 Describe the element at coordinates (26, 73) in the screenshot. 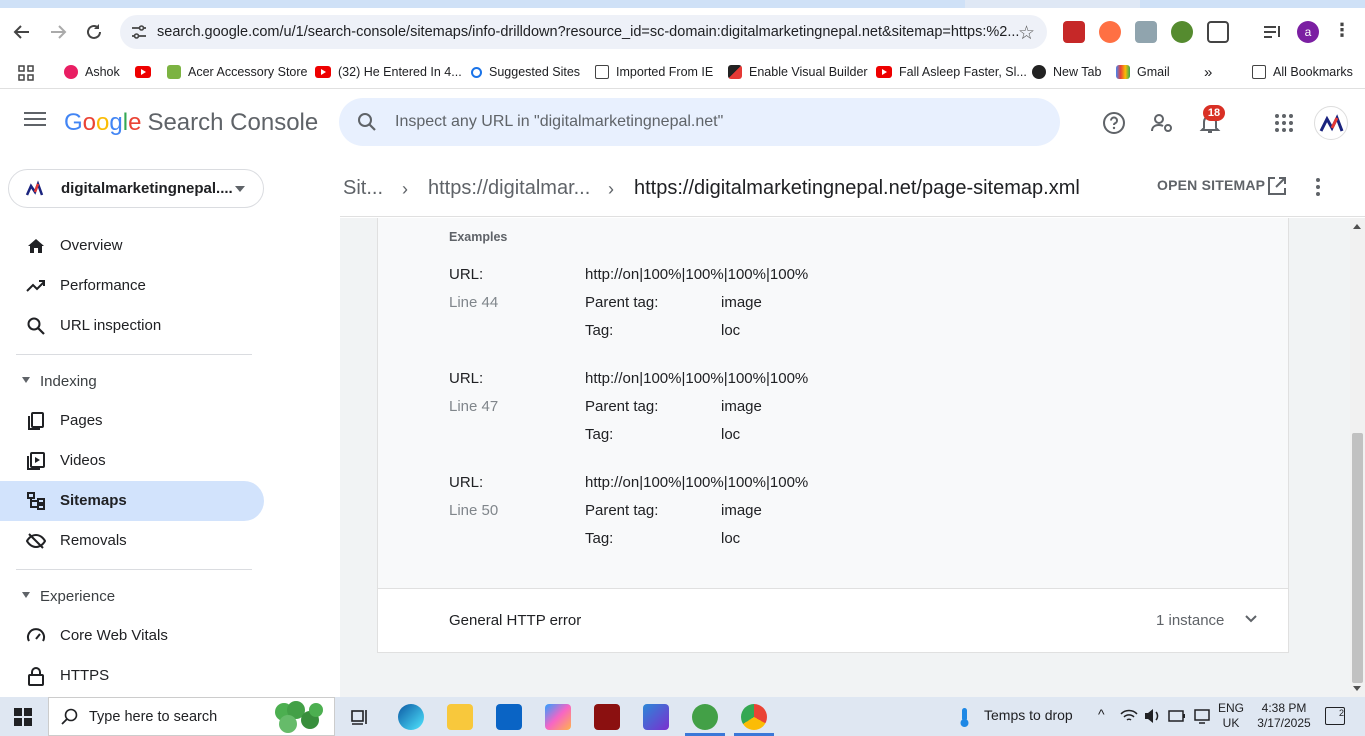

I see `apps-icon` at that location.